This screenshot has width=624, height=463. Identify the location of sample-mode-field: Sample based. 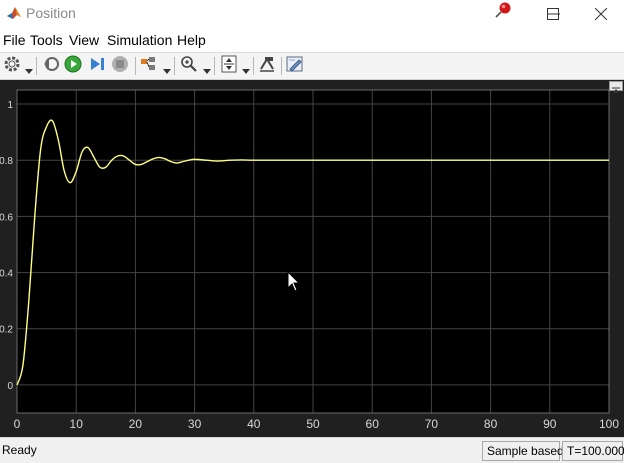
(523, 451).